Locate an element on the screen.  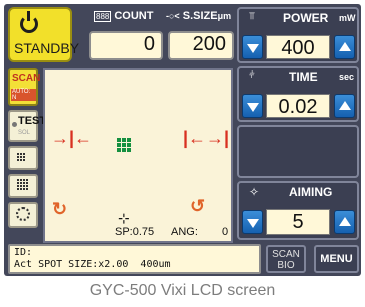
rotate-right-icon: ↺ is located at coordinates (197, 206).